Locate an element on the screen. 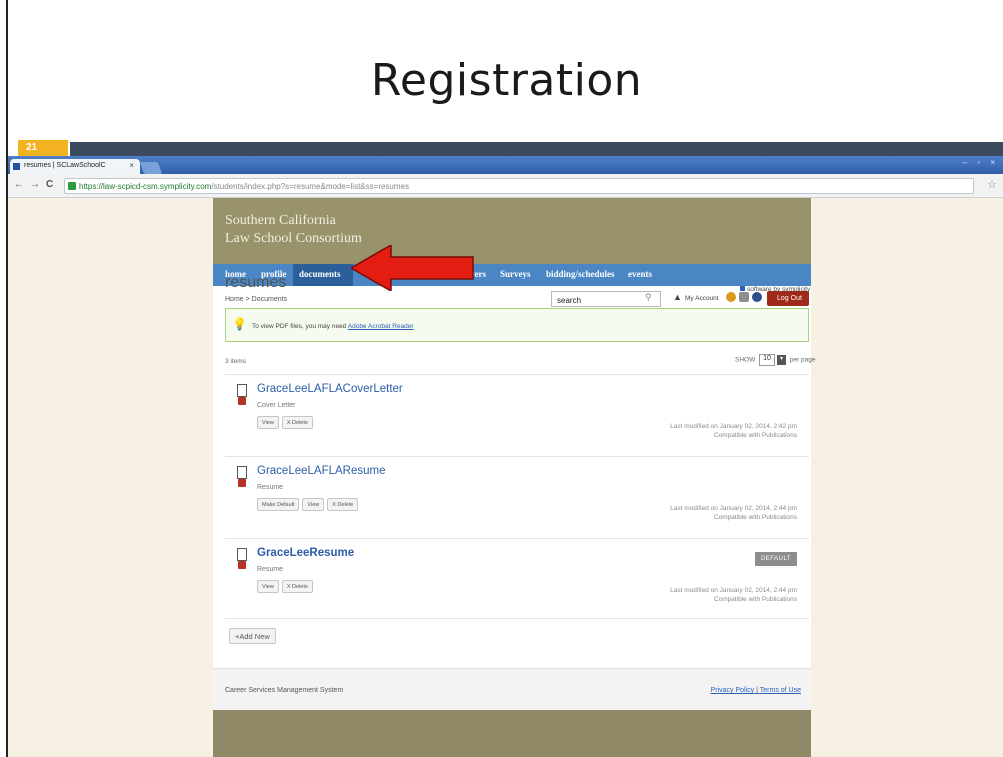 The width and height of the screenshot is (1003, 757). add-new-button: +Add New is located at coordinates (252, 636).